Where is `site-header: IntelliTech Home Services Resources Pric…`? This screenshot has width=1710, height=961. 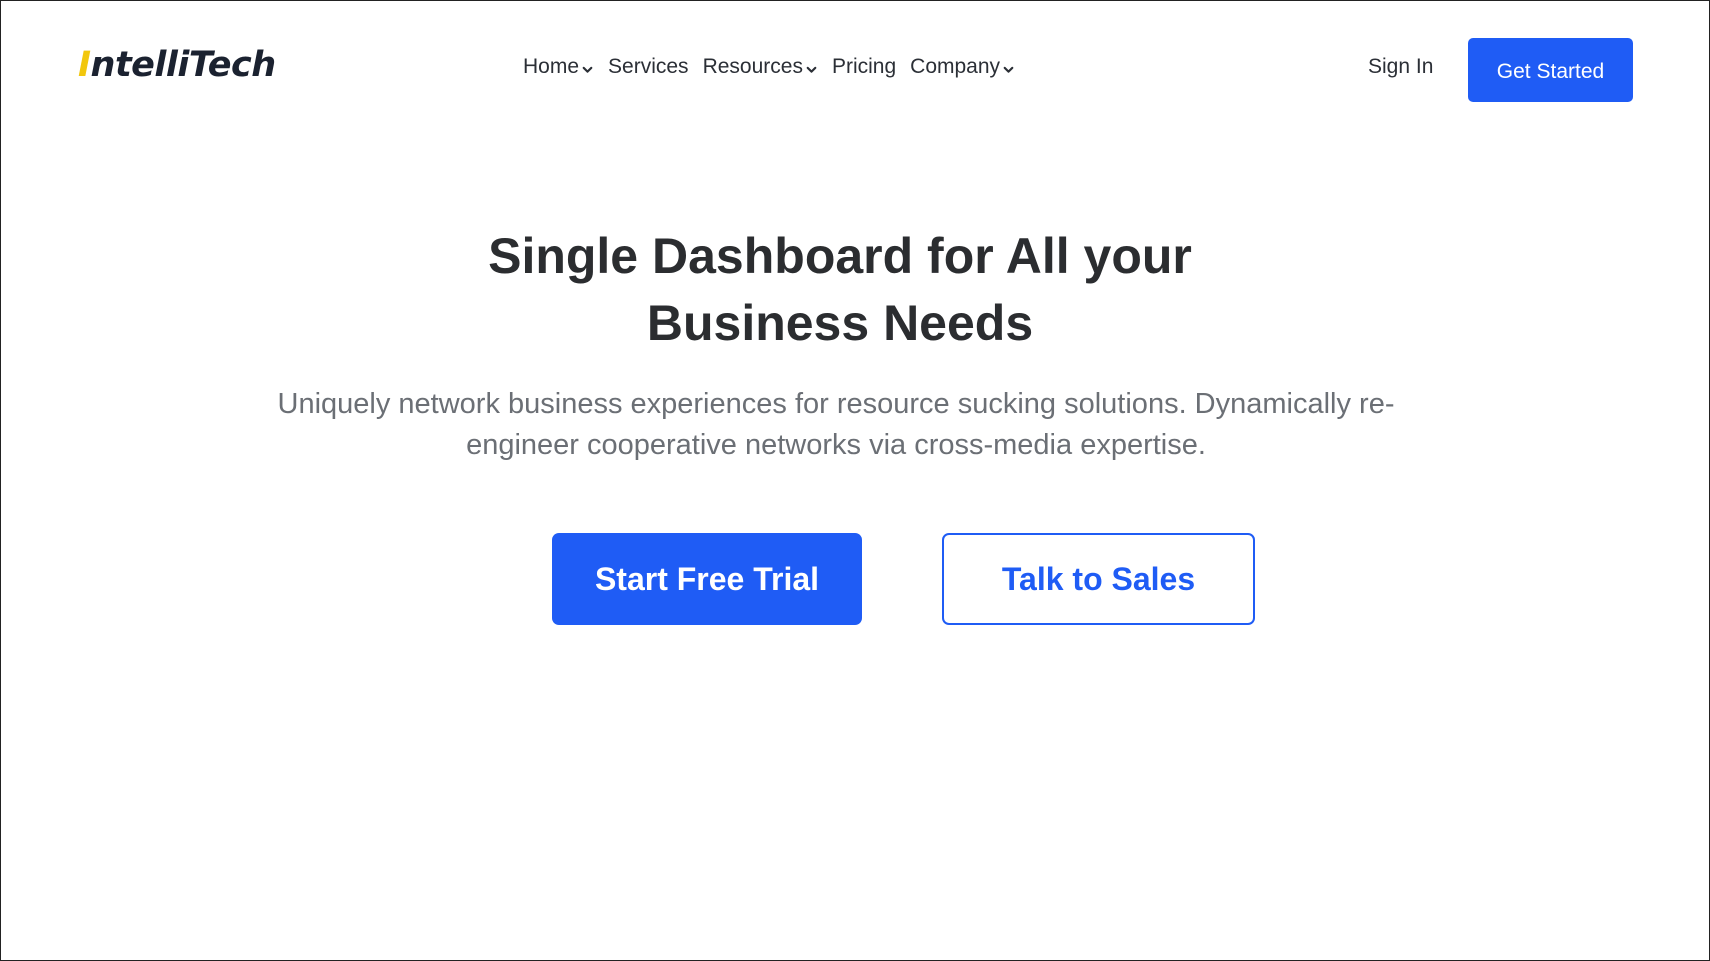 site-header: IntelliTech Home Services Resources Pric… is located at coordinates (855, 71).